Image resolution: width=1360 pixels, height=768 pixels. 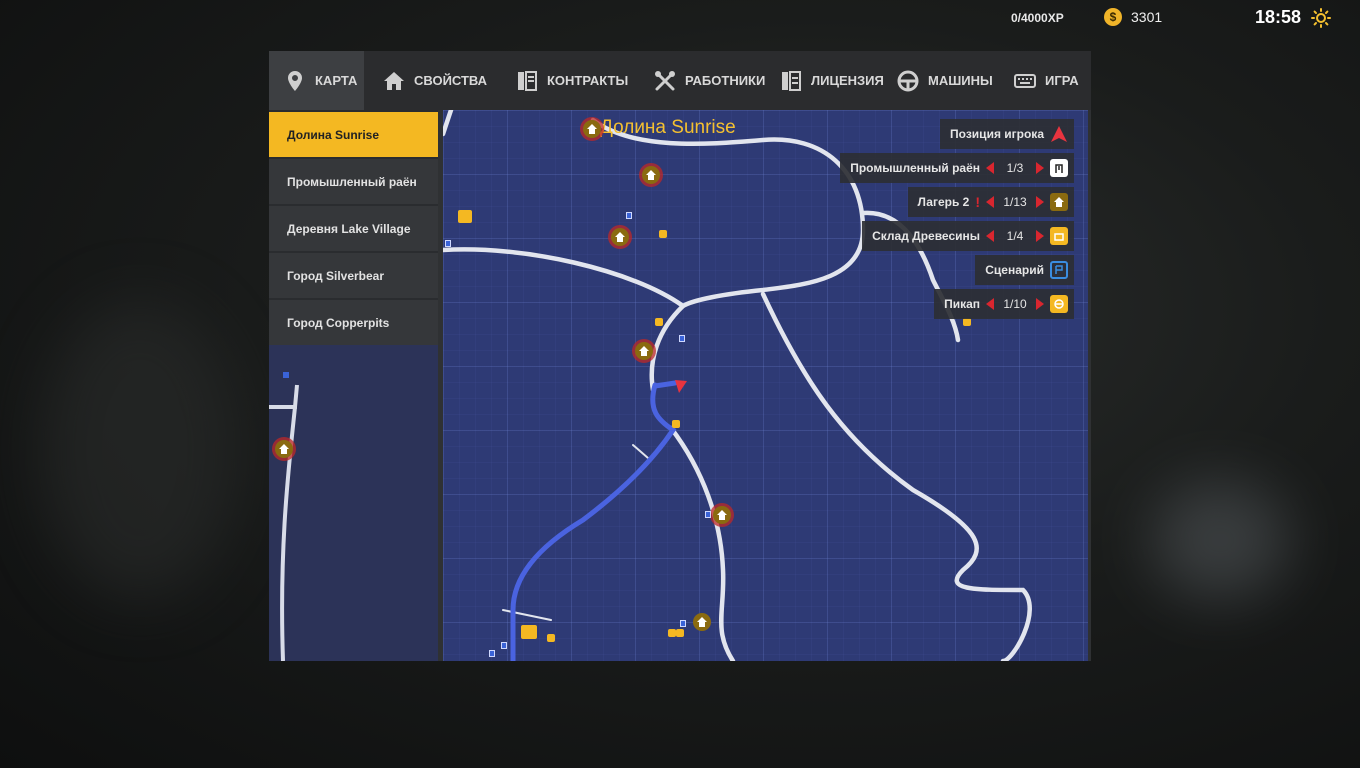 I want to click on tab-contracts: КОНТРАКТЫ, so click(x=571, y=80).